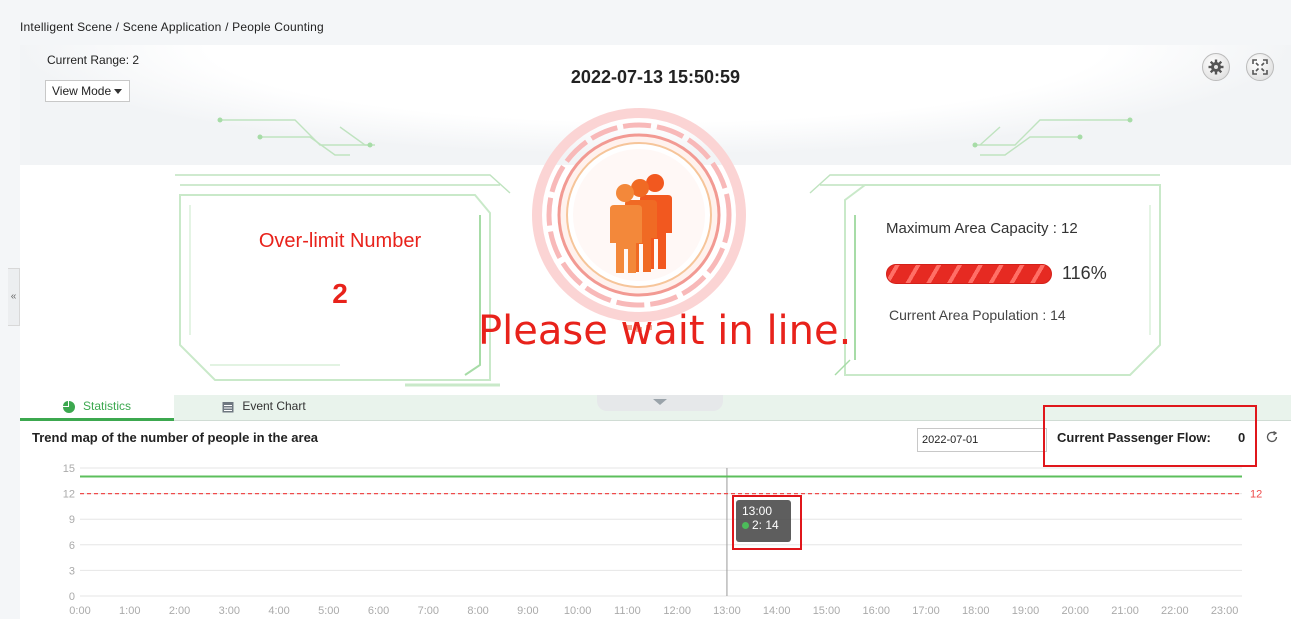  I want to click on x-tick-label: 10:00, so click(578, 611).